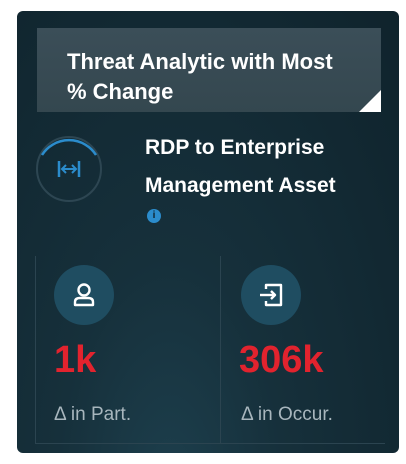 This screenshot has width=406, height=464. I want to click on info-icon: i, so click(154, 216).